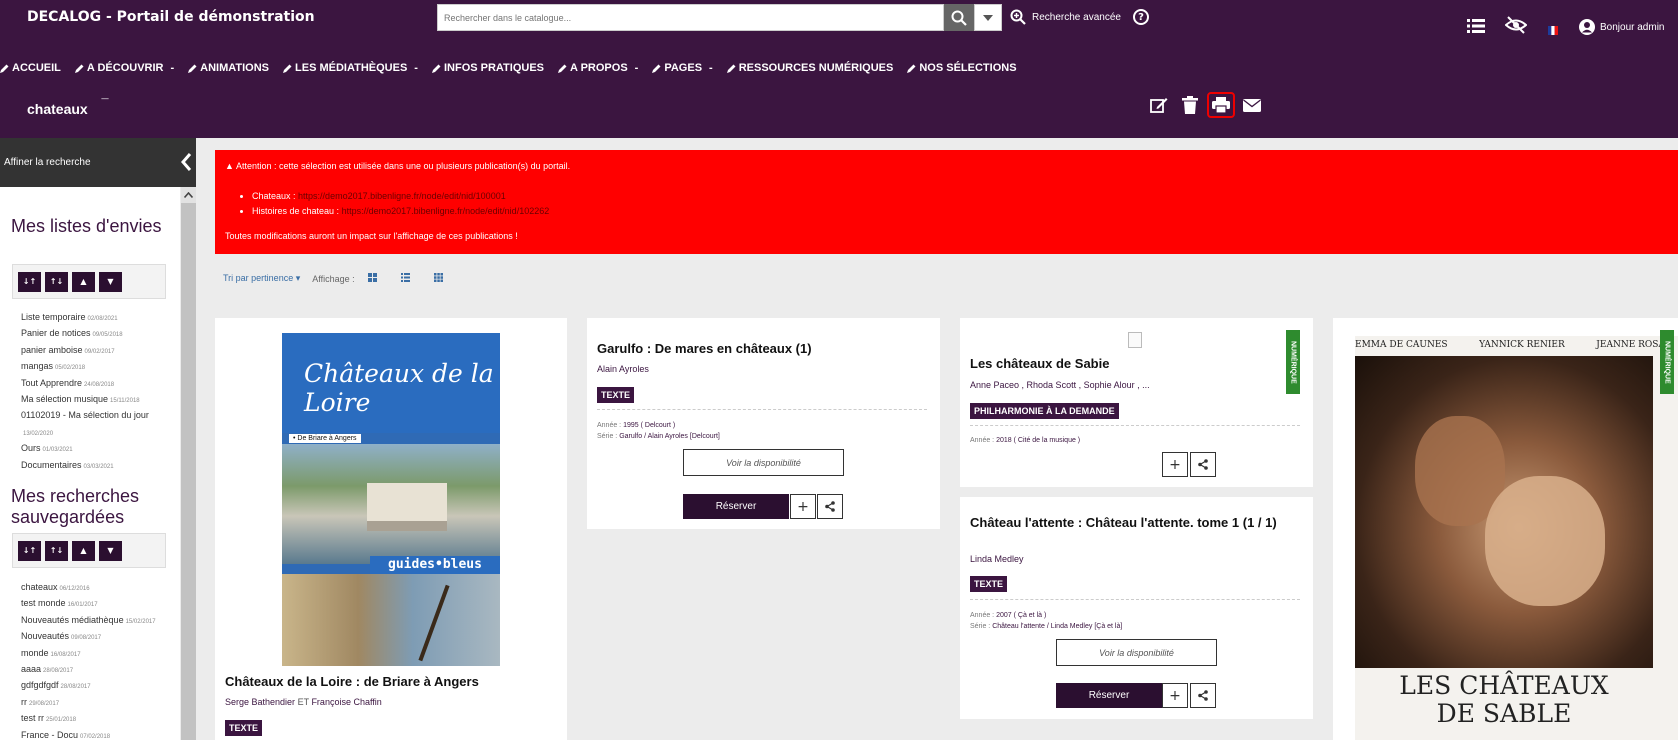 This screenshot has width=1678, height=740. What do you see at coordinates (623, 369) in the screenshot?
I see `author-link: Alain Ayroles` at bounding box center [623, 369].